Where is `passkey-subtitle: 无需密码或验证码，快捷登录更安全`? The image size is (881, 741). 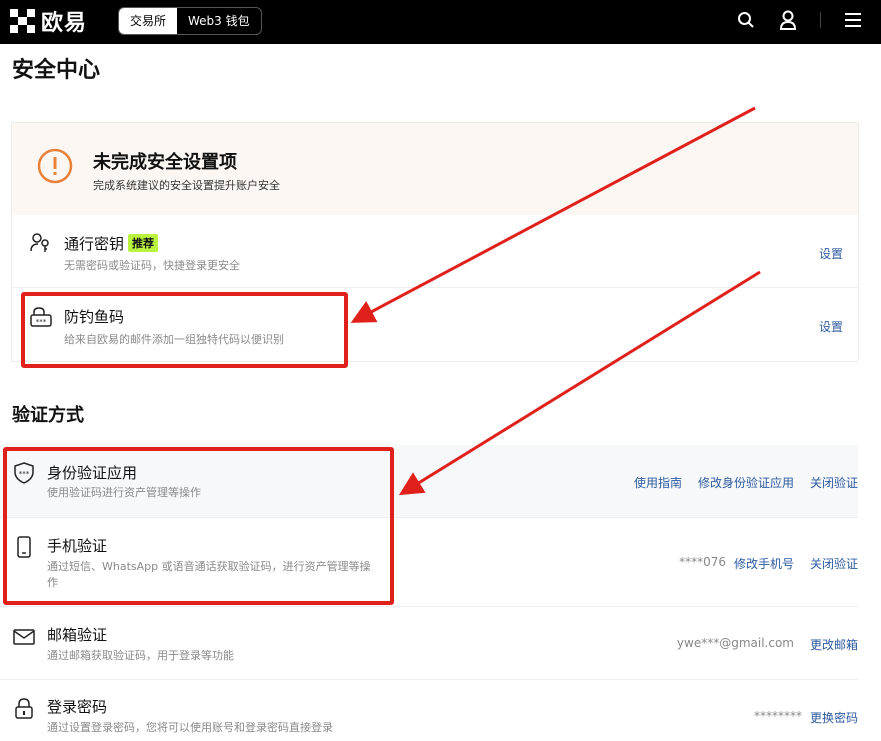 passkey-subtitle: 无需密码或验证码，快捷登录更安全 is located at coordinates (152, 265).